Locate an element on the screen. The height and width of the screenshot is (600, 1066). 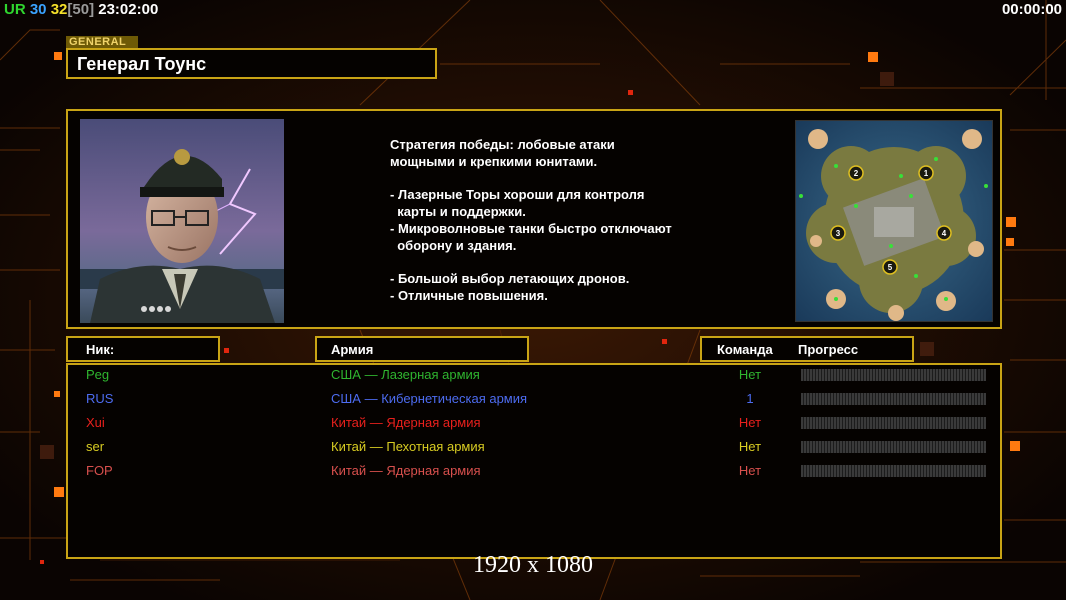
map-preview: 1 3 2 4 5 is located at coordinates (894, 221).